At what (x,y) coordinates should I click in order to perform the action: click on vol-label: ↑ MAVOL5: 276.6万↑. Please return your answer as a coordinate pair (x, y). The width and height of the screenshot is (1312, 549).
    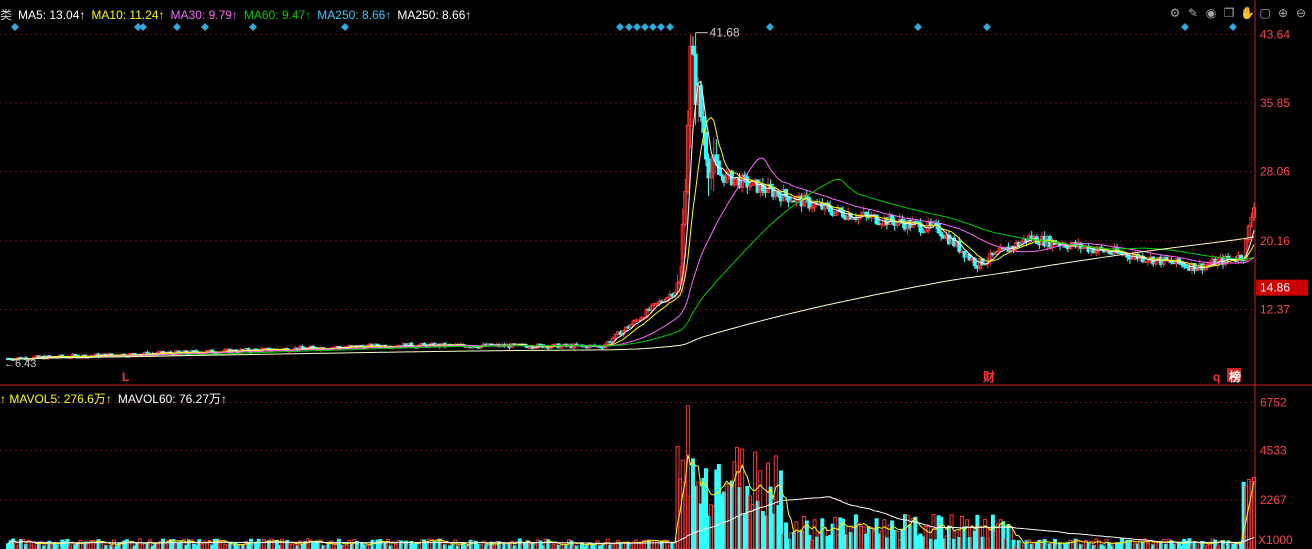
    Looking at the image, I should click on (56, 399).